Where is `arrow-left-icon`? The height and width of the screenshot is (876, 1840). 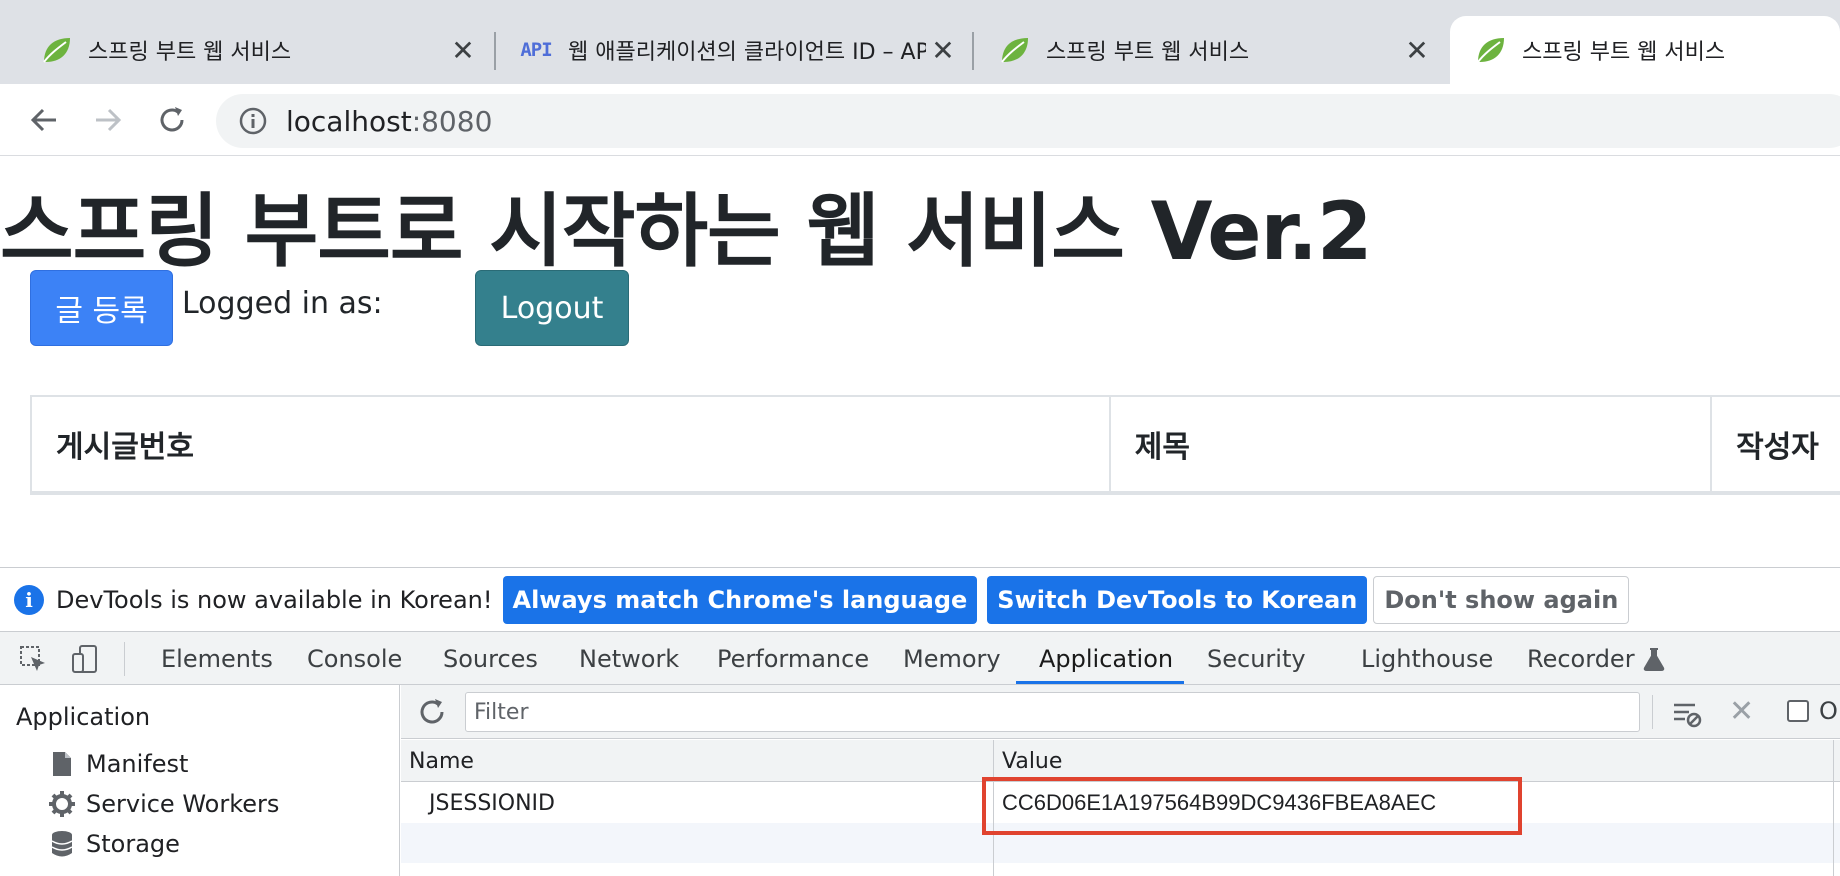
arrow-left-icon is located at coordinates (43, 120).